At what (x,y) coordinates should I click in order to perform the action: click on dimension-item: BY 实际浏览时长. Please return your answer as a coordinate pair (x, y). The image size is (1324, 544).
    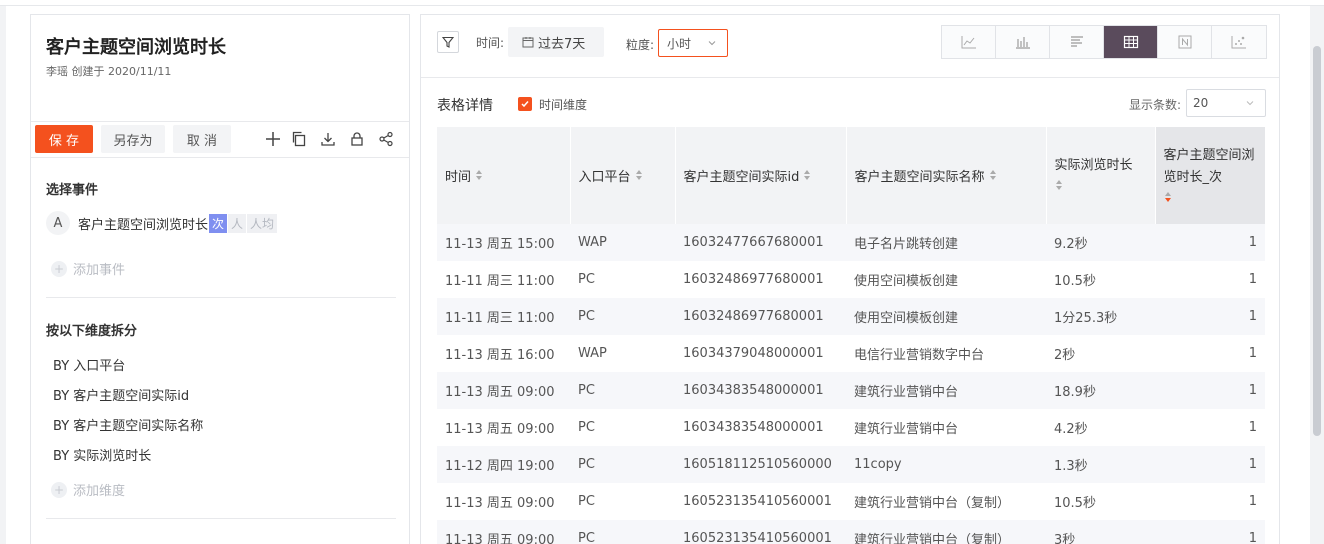
    Looking at the image, I should click on (102, 454).